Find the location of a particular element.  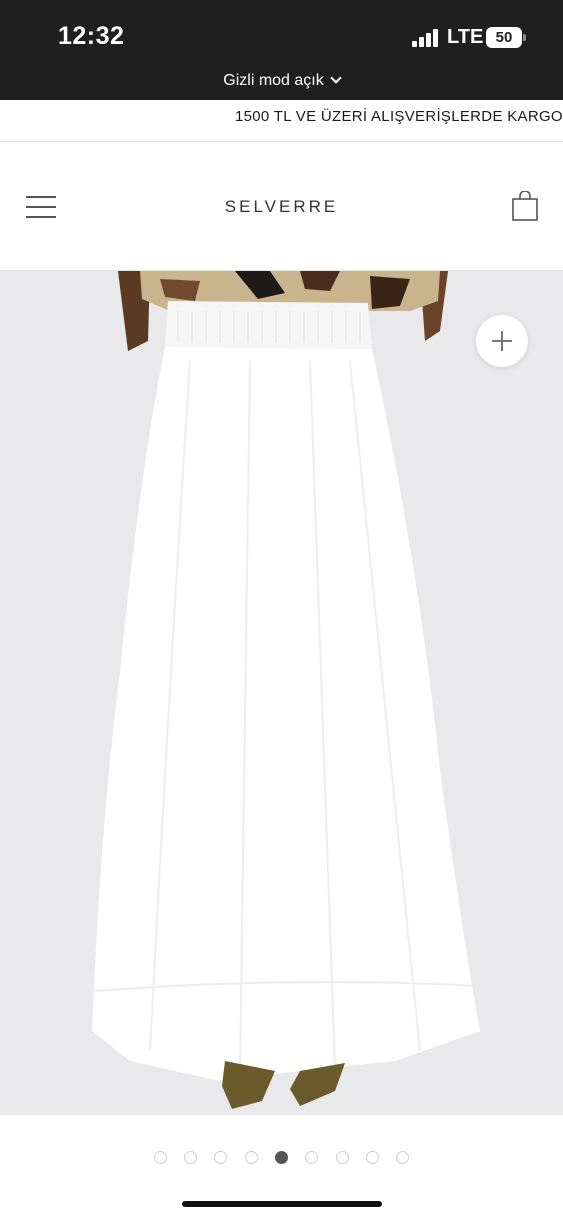

status-time: 12:32 is located at coordinates (91, 36).